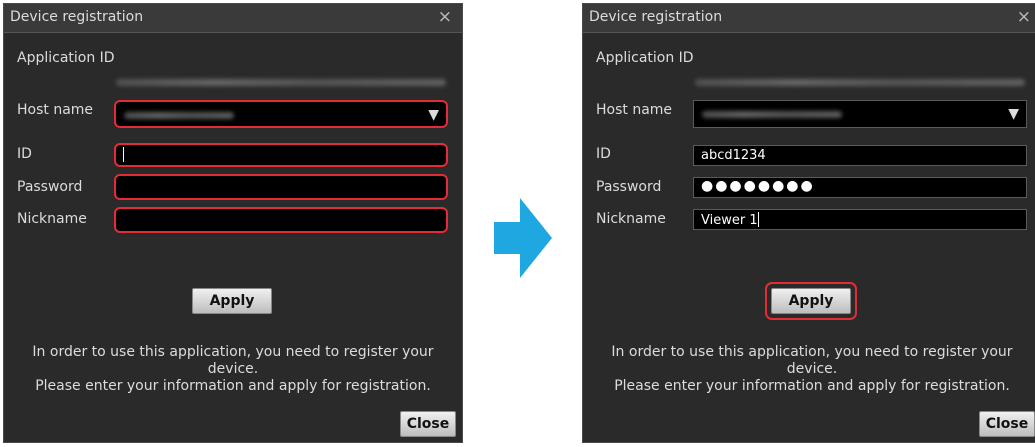  Describe the element at coordinates (860, 187) in the screenshot. I see `password-input: ●●●●●●●●` at that location.